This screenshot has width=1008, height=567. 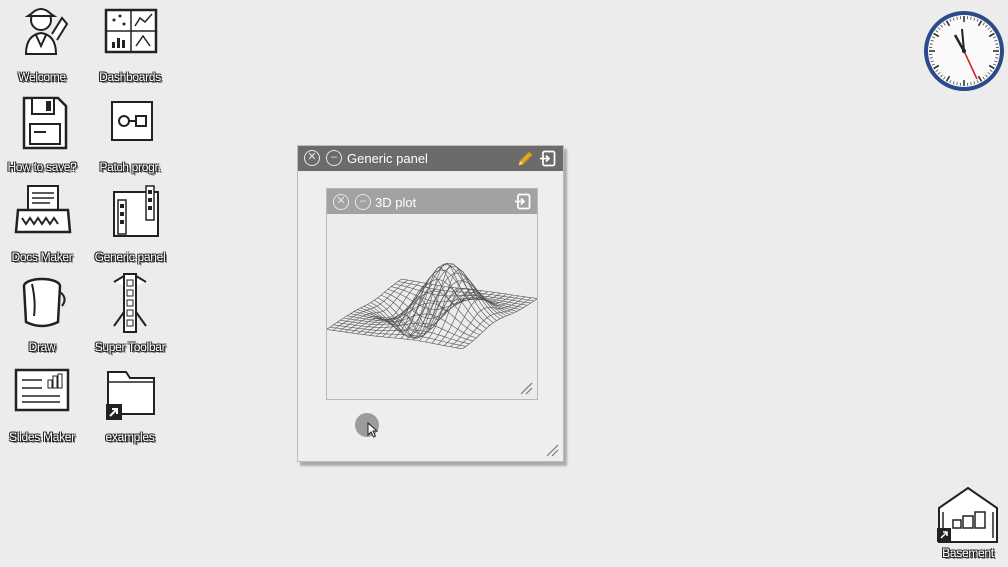 I want to click on desktop-icon-examples: examples, so click(x=130, y=404).